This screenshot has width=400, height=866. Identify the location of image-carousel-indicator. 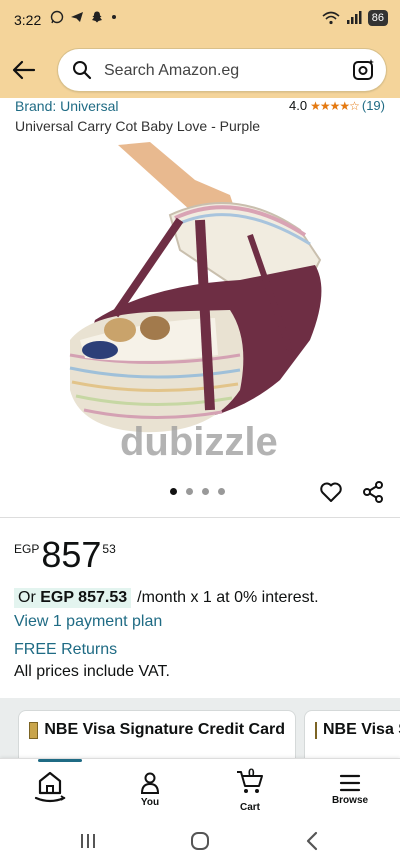
(197, 491).